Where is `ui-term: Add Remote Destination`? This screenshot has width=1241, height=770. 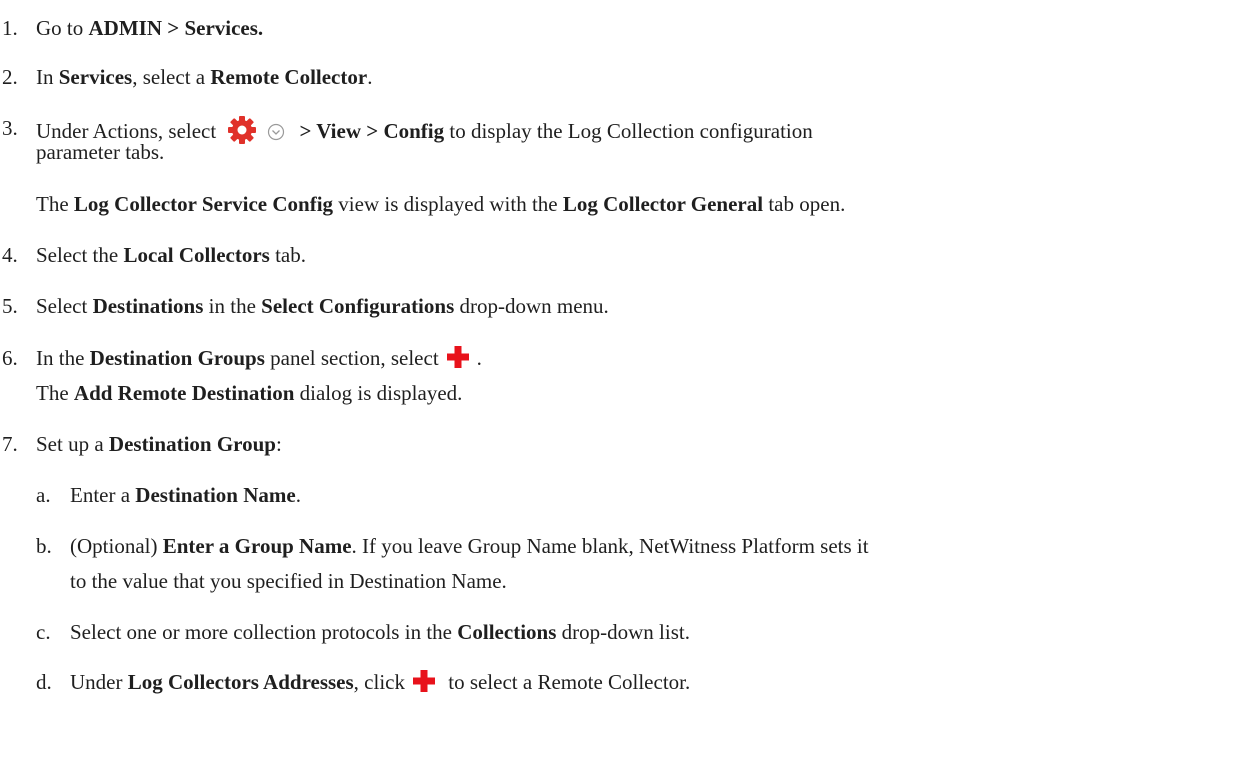 ui-term: Add Remote Destination is located at coordinates (184, 393).